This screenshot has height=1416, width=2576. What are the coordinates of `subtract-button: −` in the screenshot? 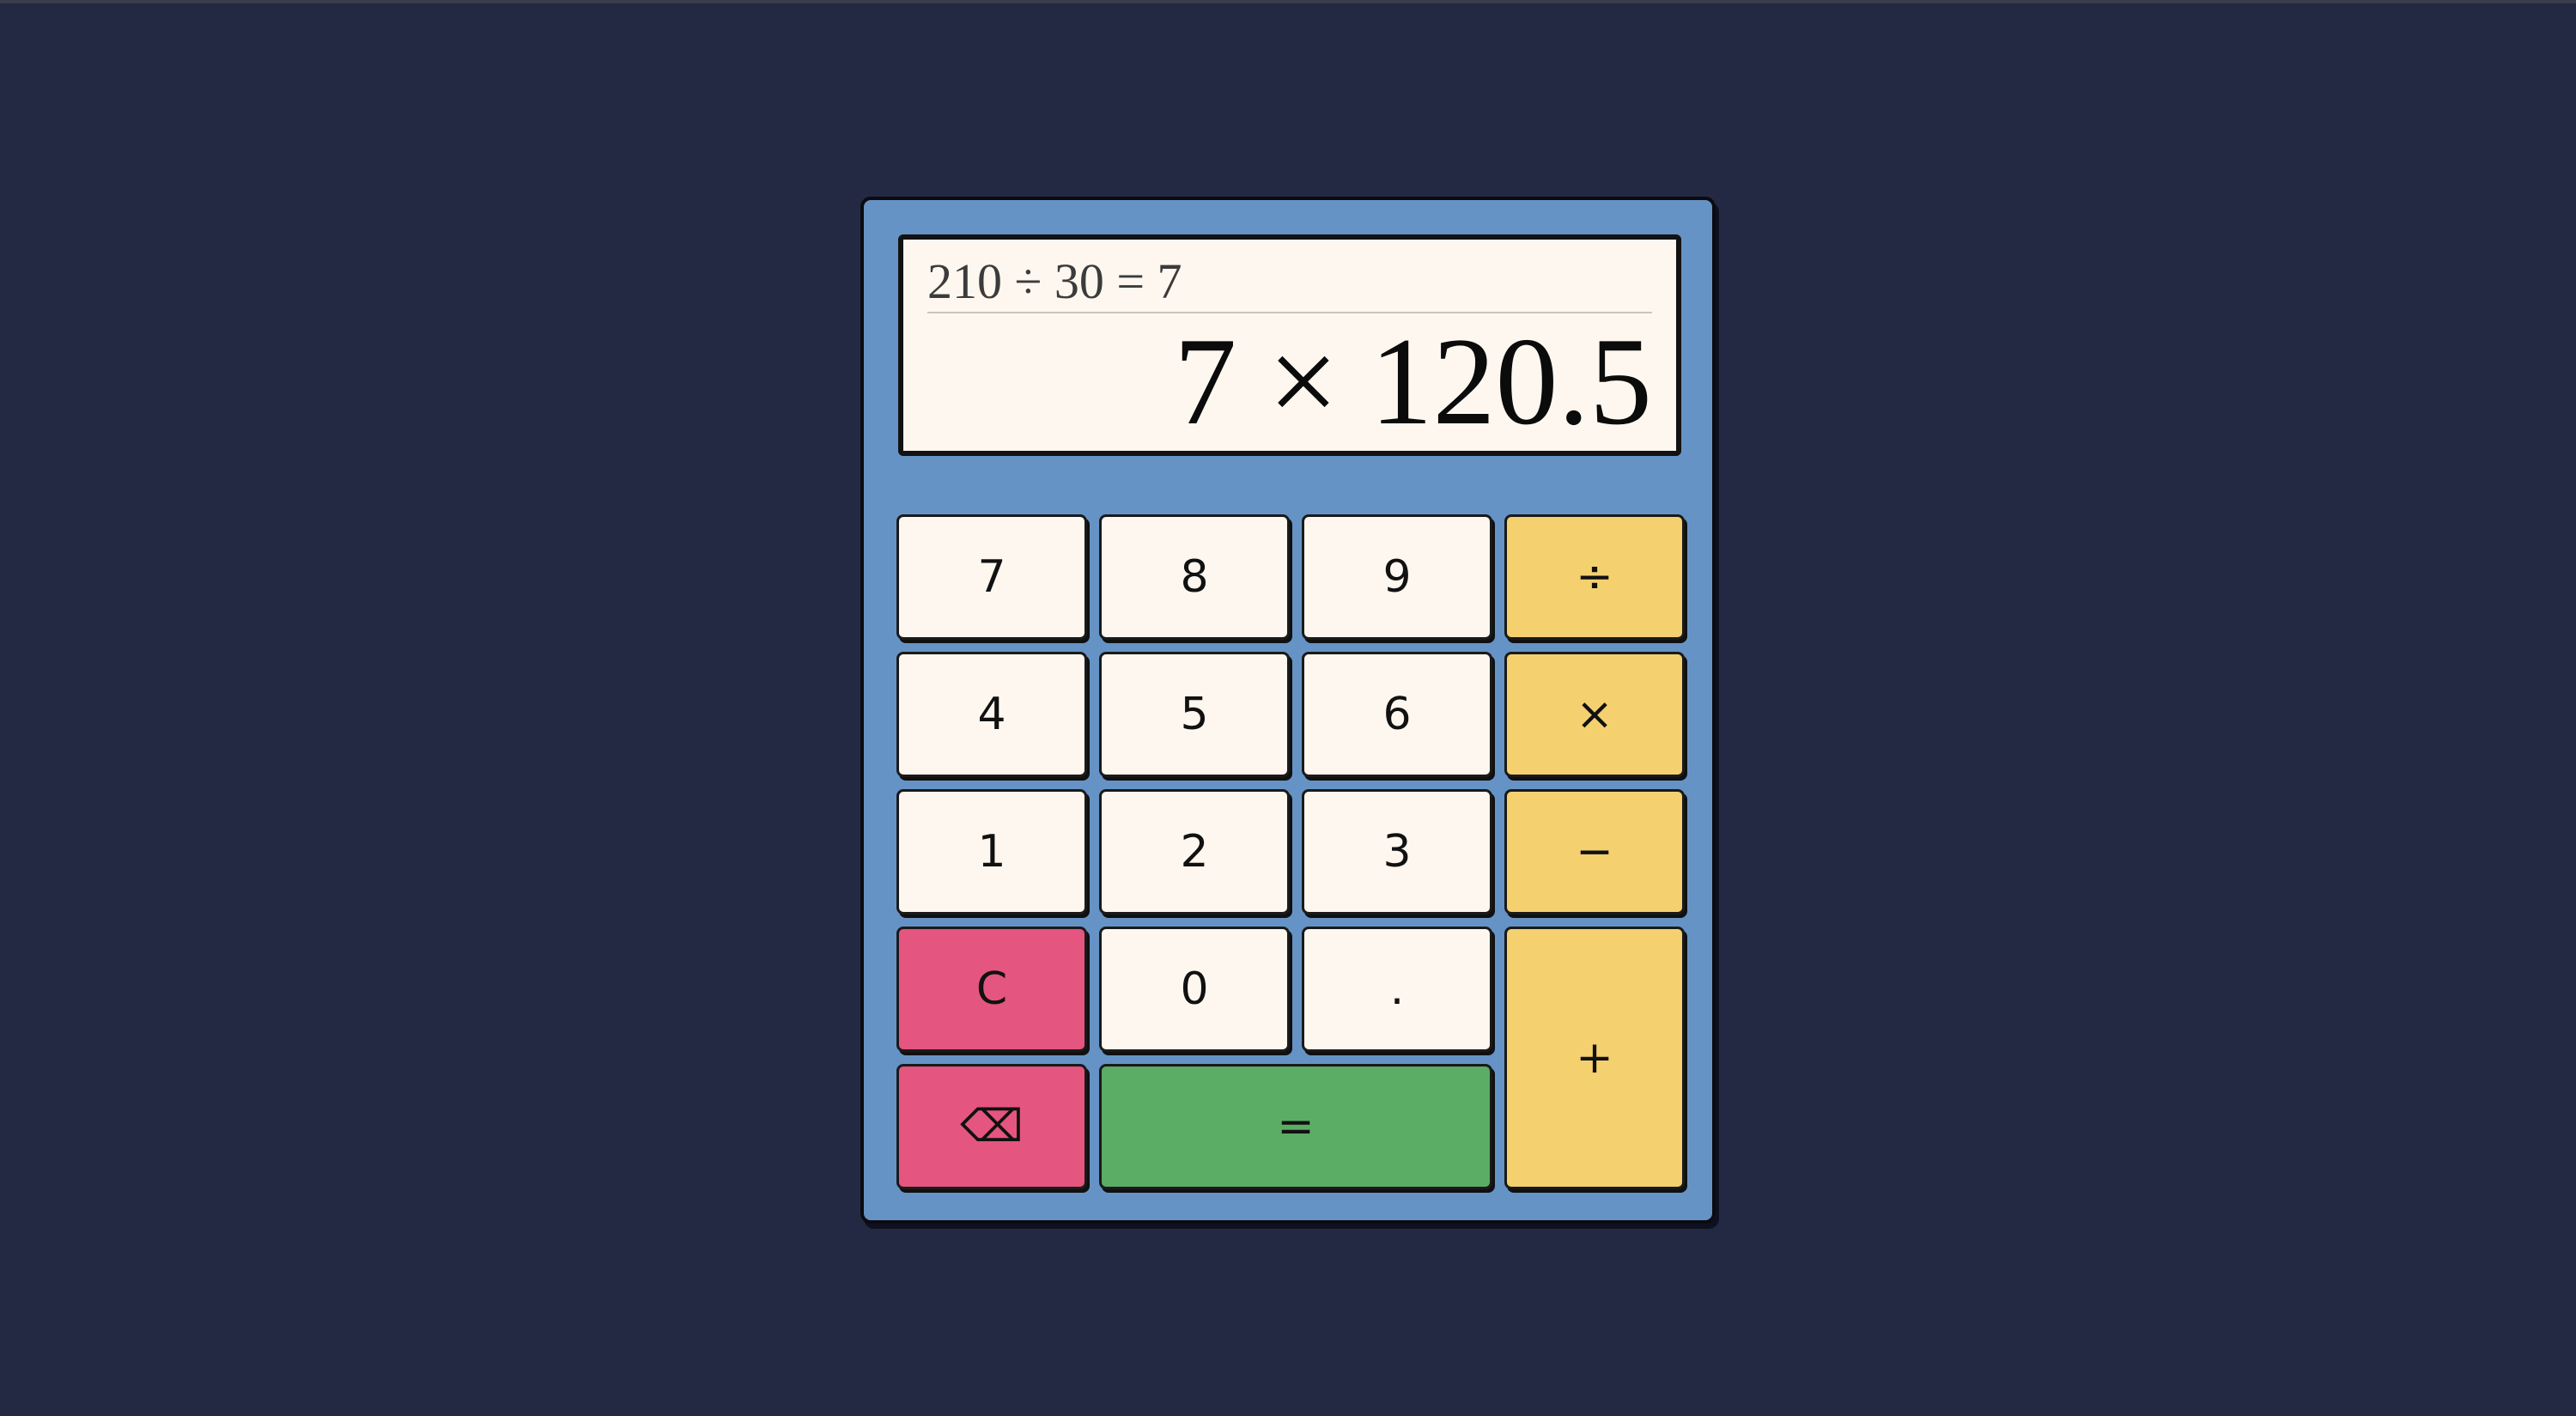 It's located at (1594, 852).